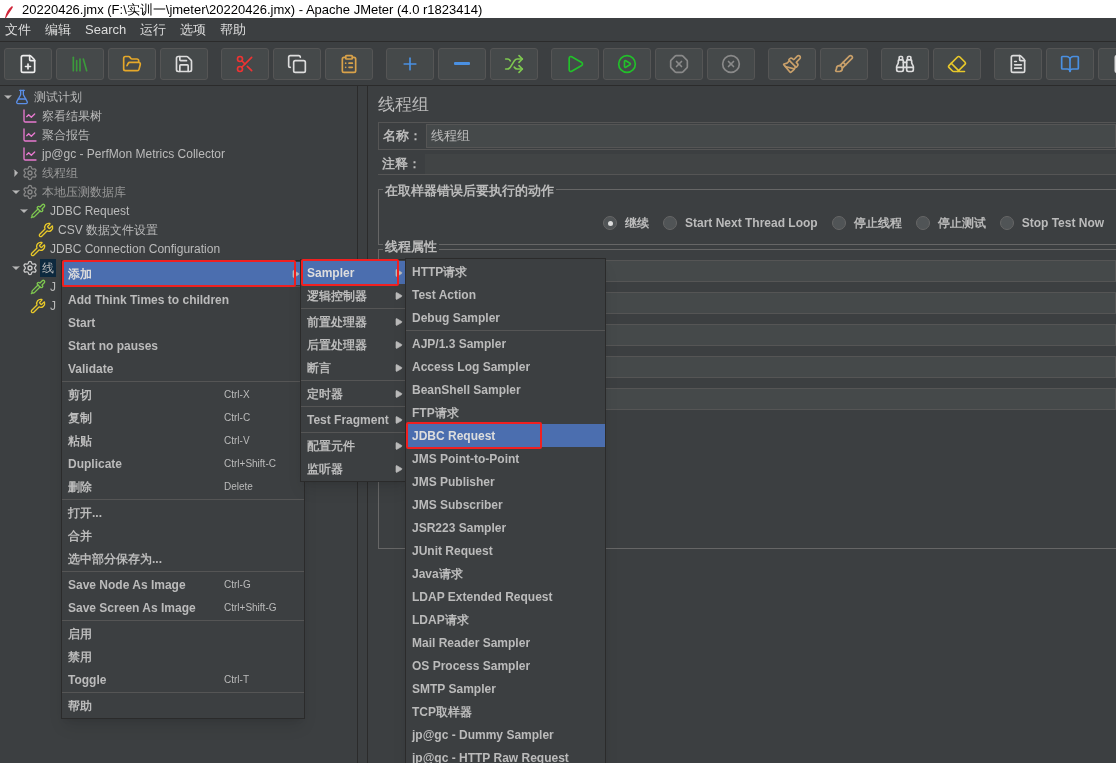  What do you see at coordinates (183, 440) in the screenshot?
I see `menu-item: 粘贴 Ctrl-V` at bounding box center [183, 440].